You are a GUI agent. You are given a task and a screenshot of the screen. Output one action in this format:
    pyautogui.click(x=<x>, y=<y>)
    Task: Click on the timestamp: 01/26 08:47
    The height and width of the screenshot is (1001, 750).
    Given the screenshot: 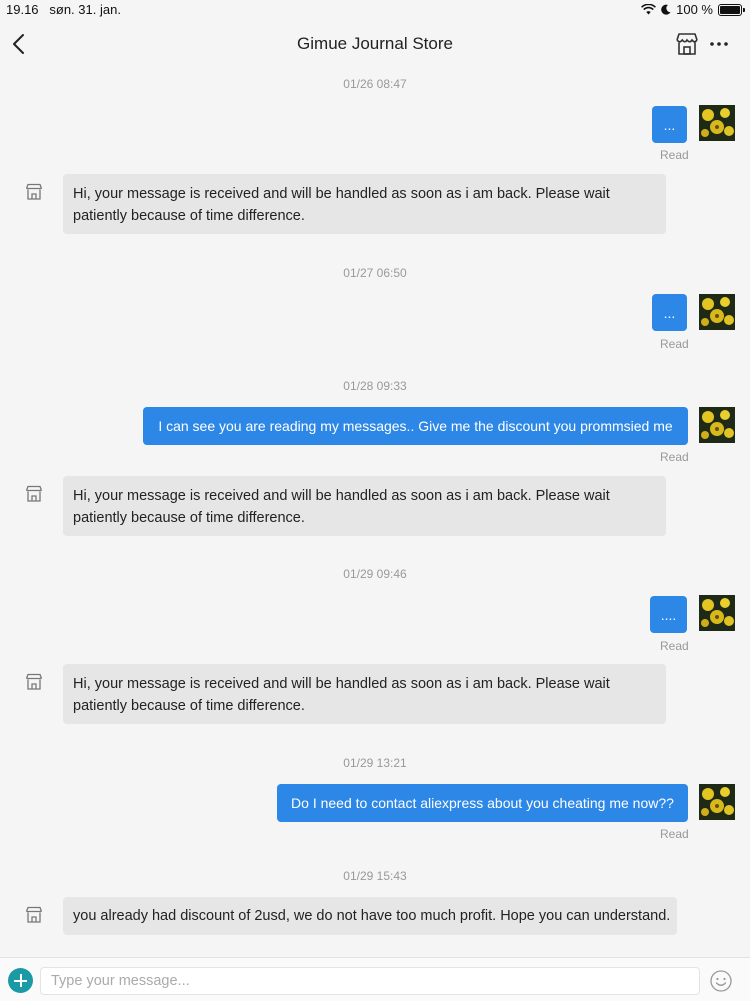 What is the action you would take?
    pyautogui.click(x=375, y=84)
    